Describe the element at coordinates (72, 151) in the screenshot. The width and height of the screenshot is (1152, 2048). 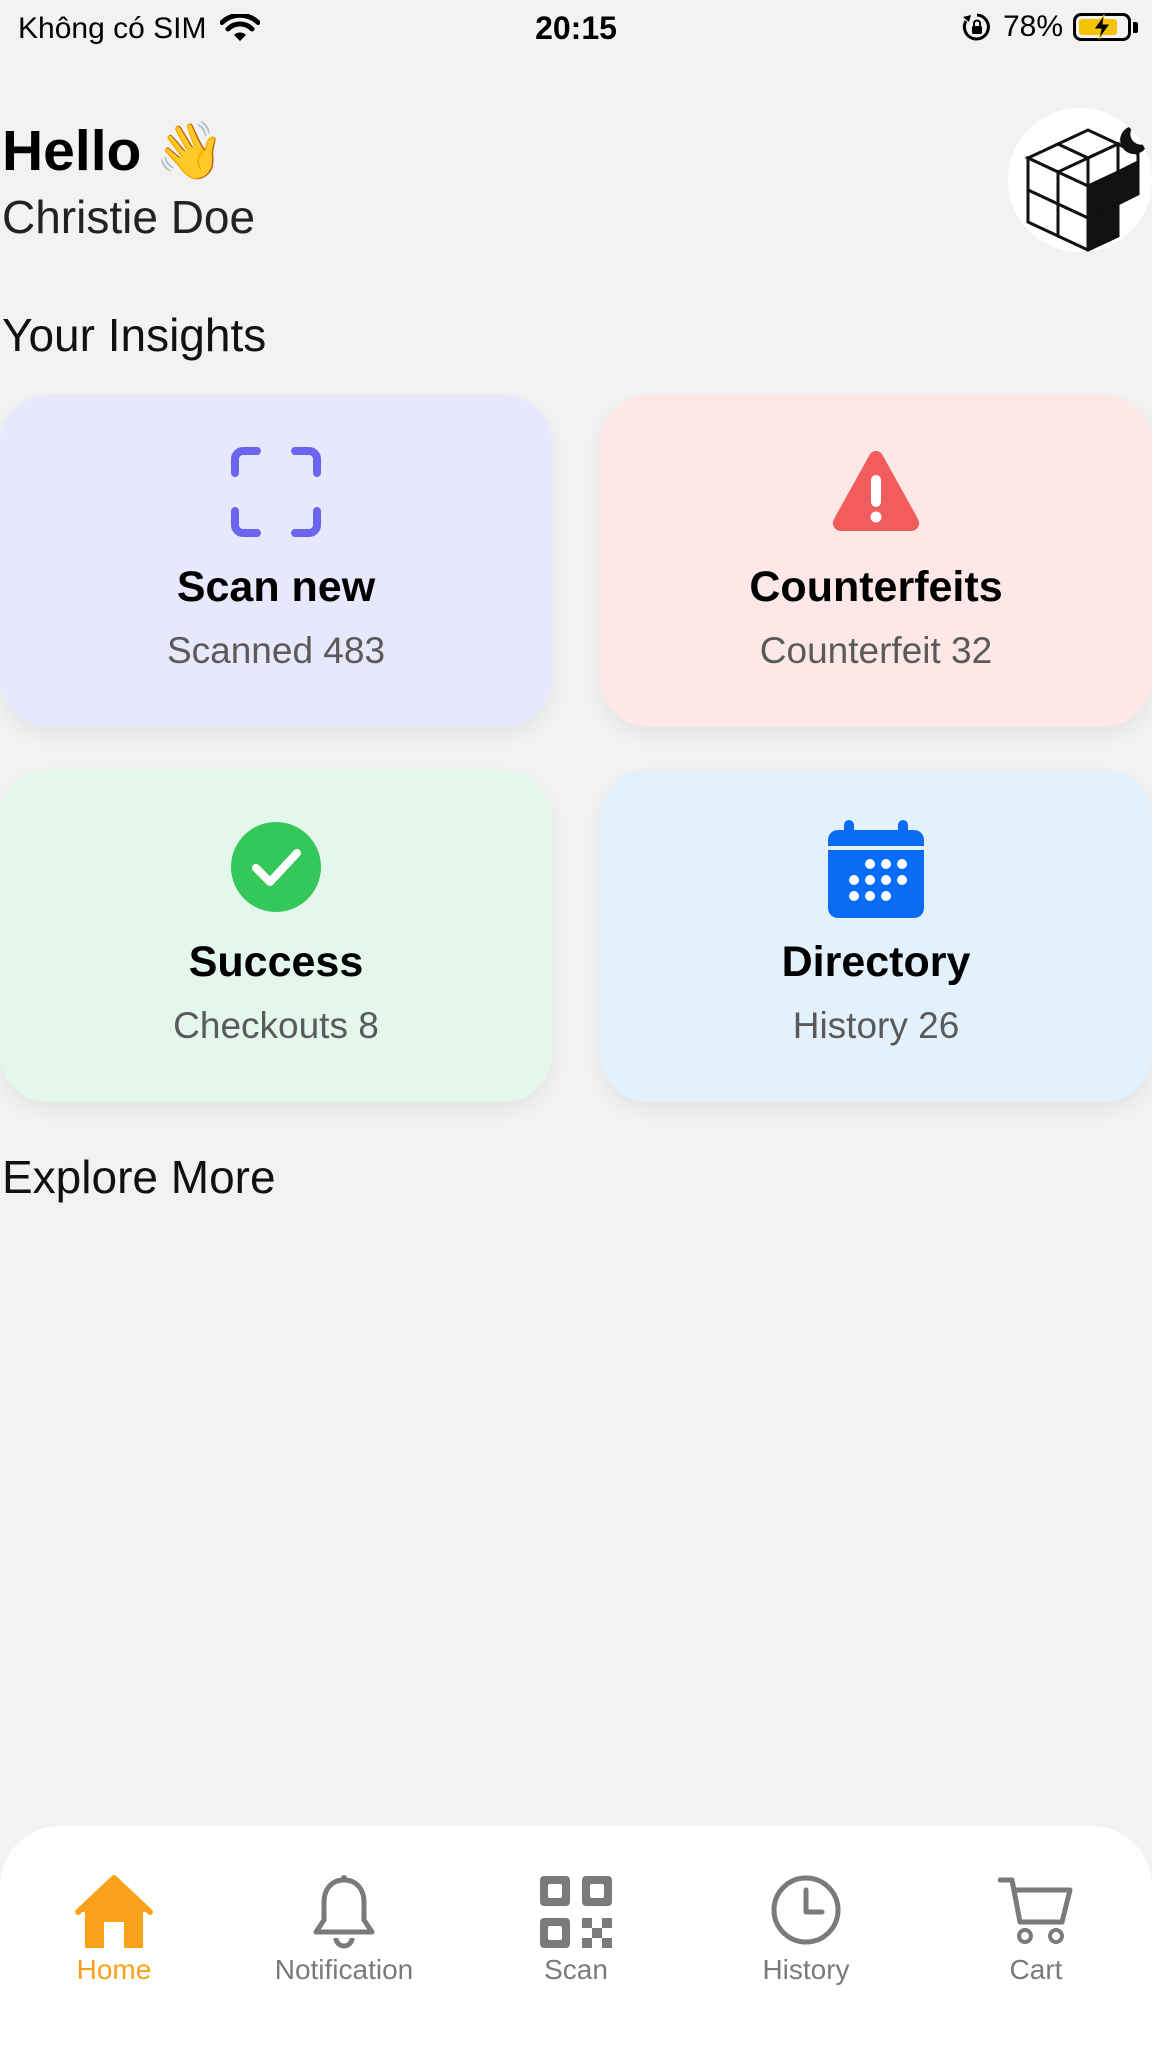
I see `greeting-text: Hello` at that location.